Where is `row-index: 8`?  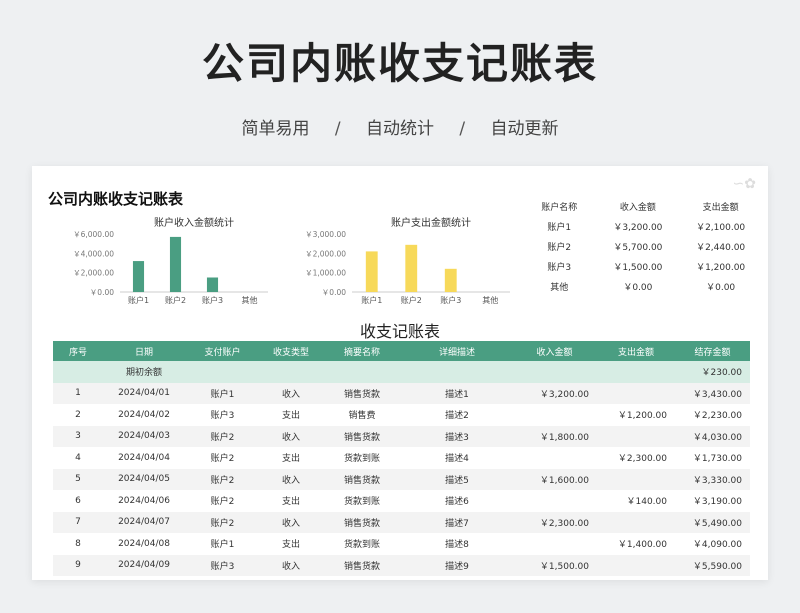 row-index: 8 is located at coordinates (78, 544).